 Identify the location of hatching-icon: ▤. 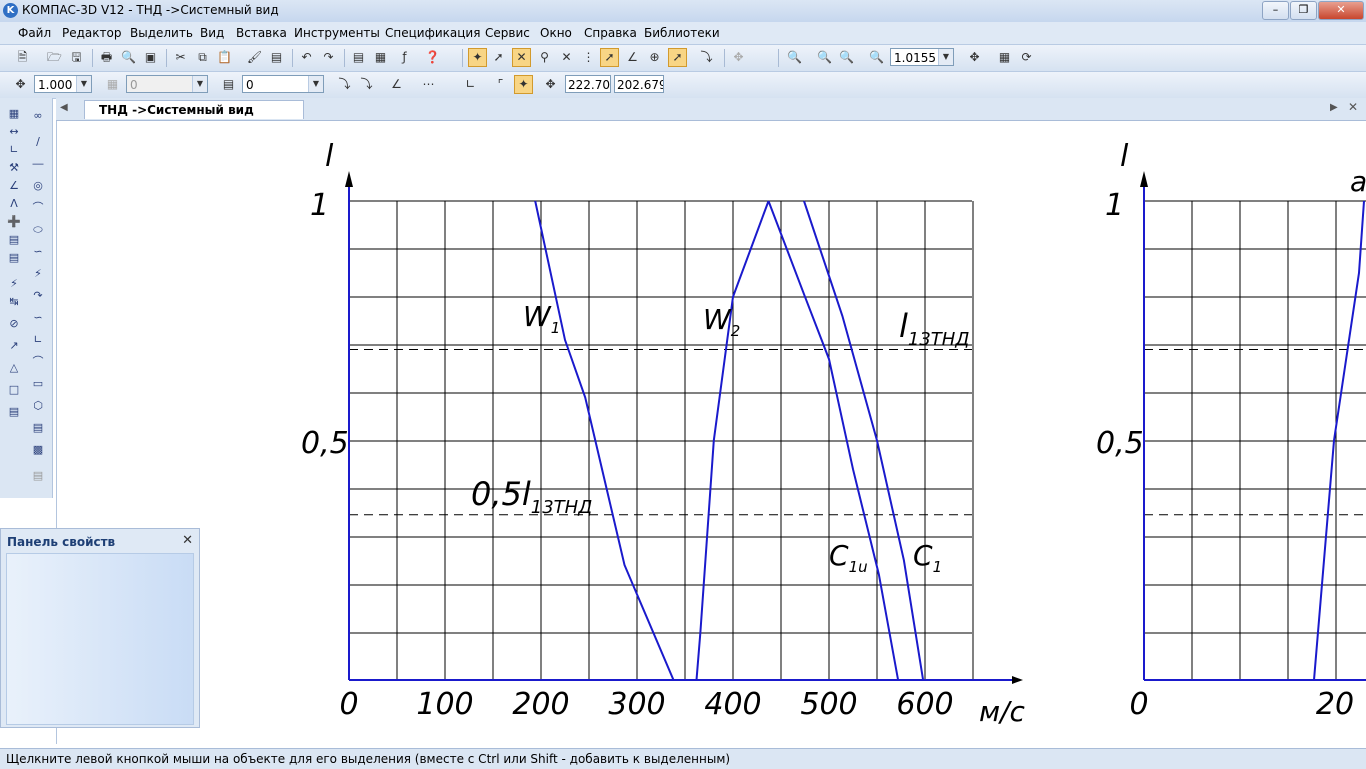
(38, 428).